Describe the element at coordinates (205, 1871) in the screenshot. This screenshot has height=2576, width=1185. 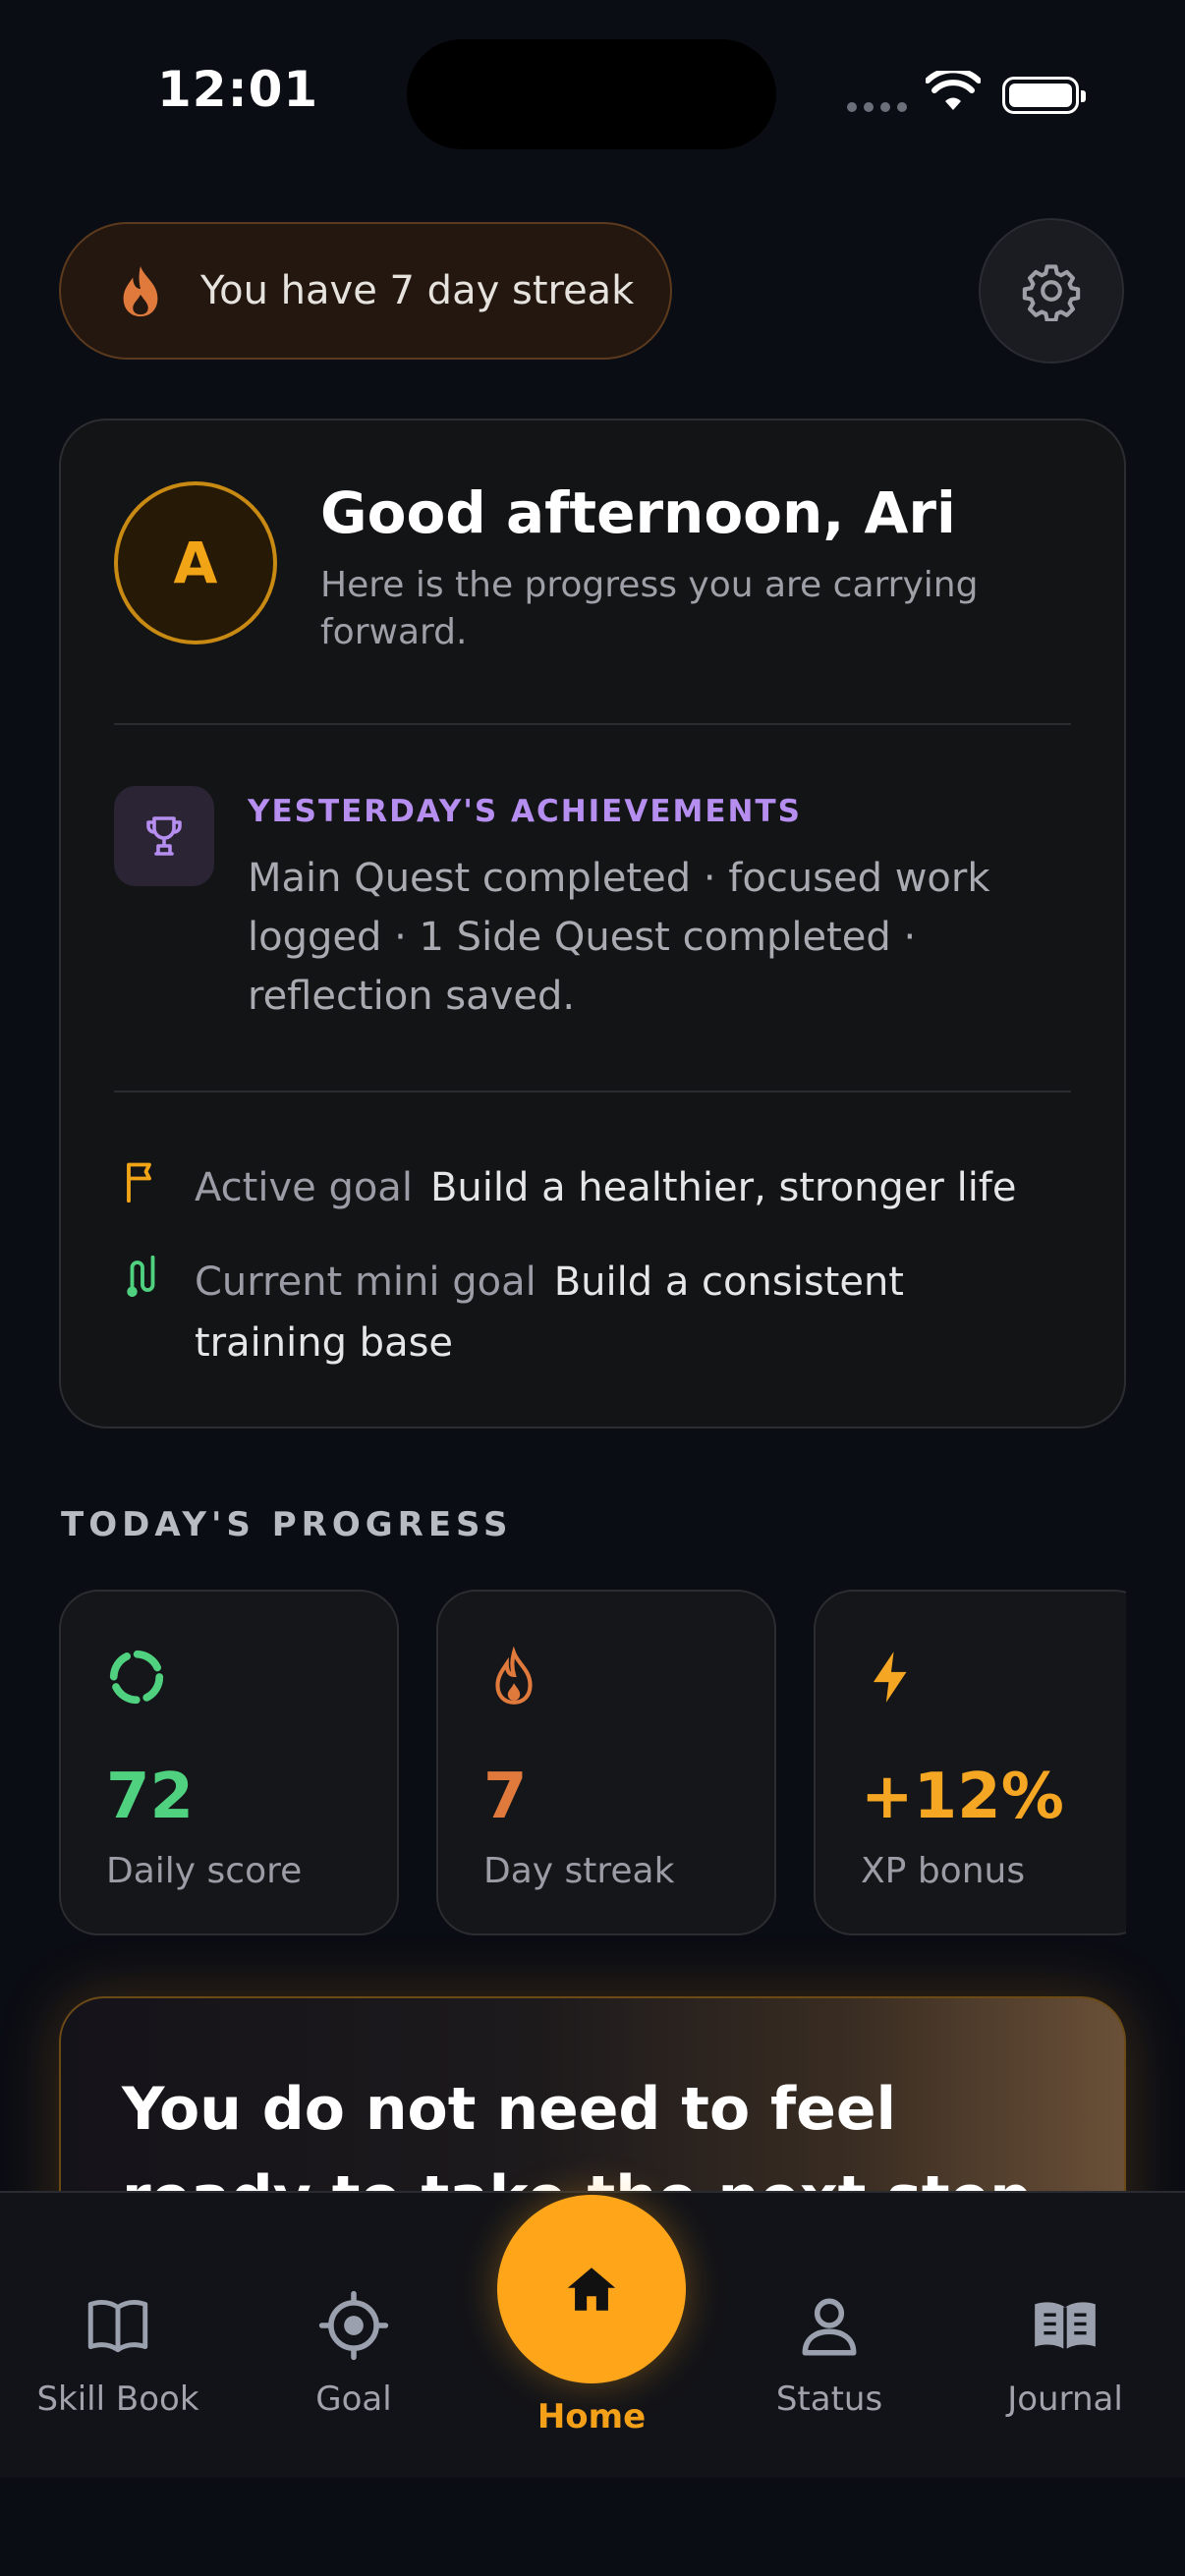
I see `stat-label: Daily score` at that location.